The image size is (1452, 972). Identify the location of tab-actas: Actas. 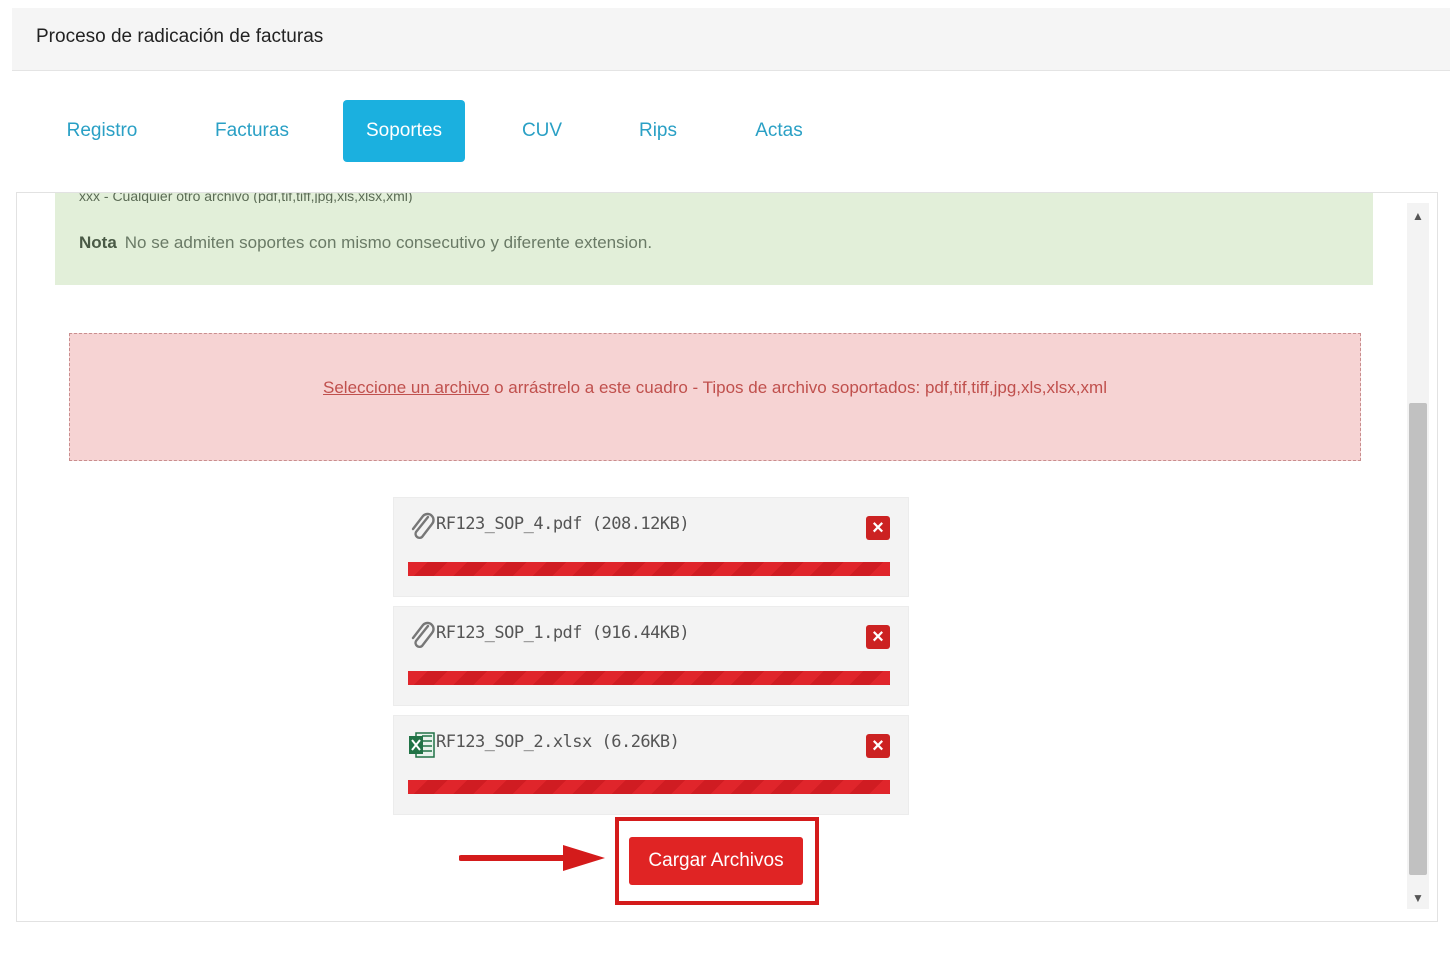
(779, 131).